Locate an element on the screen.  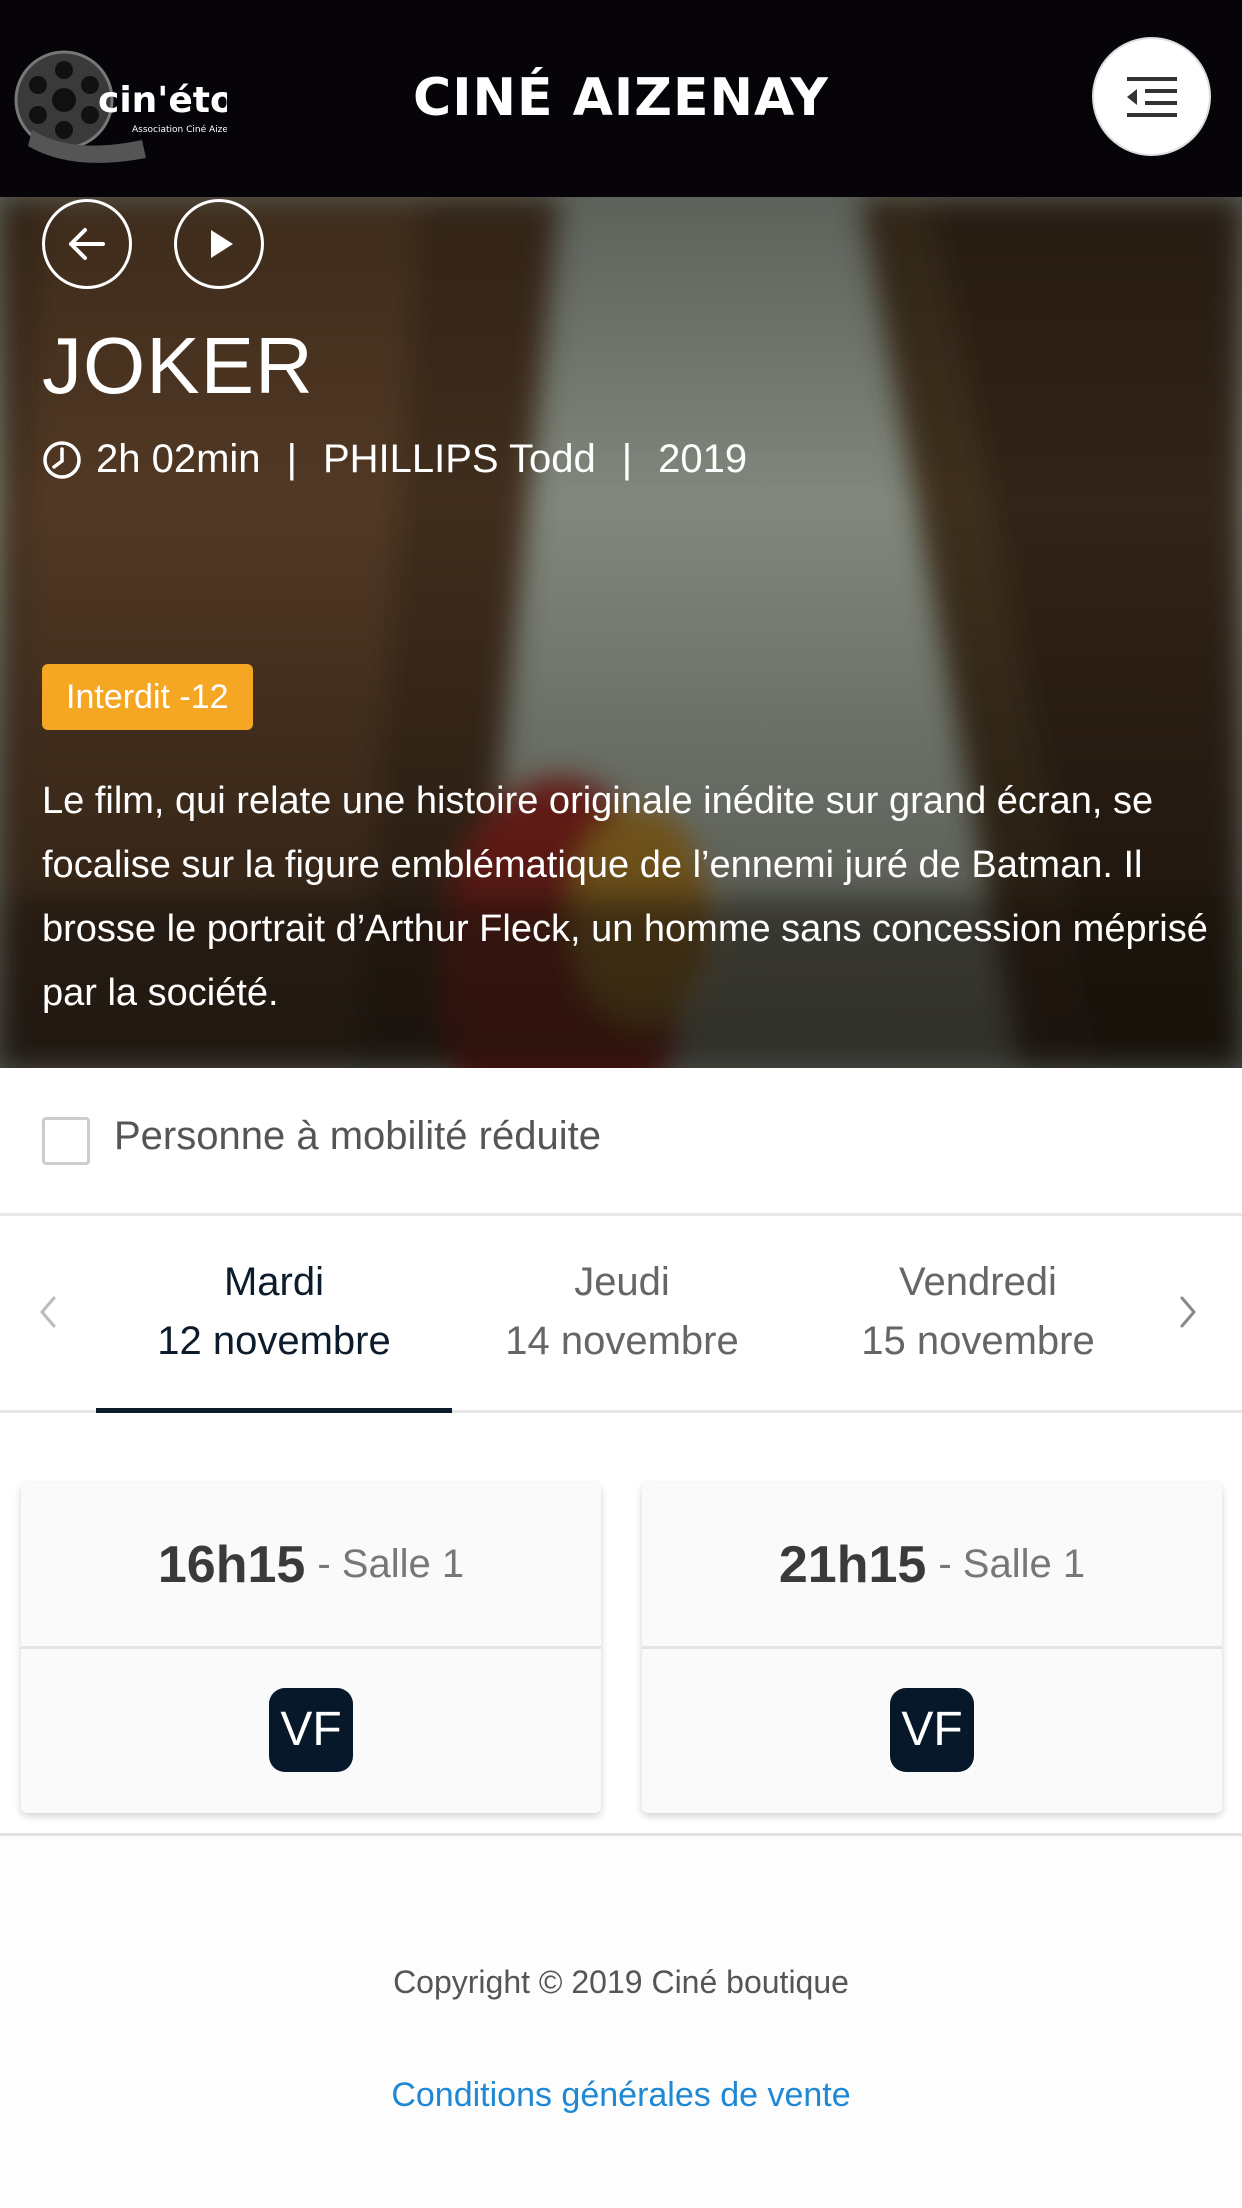
tab-date: 14 novembre is located at coordinates (622, 1341).